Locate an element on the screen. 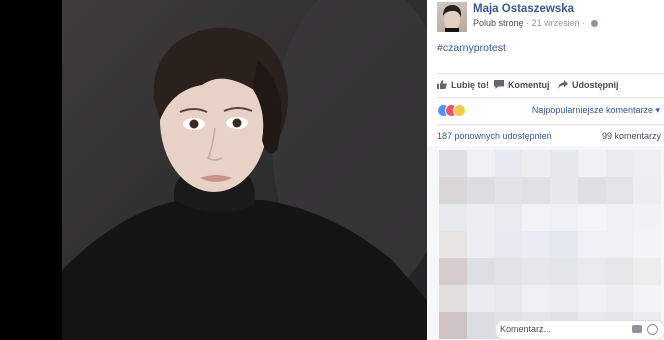 The image size is (664, 340). shares-count-link: 187 ponownych udostępnień is located at coordinates (494, 136).